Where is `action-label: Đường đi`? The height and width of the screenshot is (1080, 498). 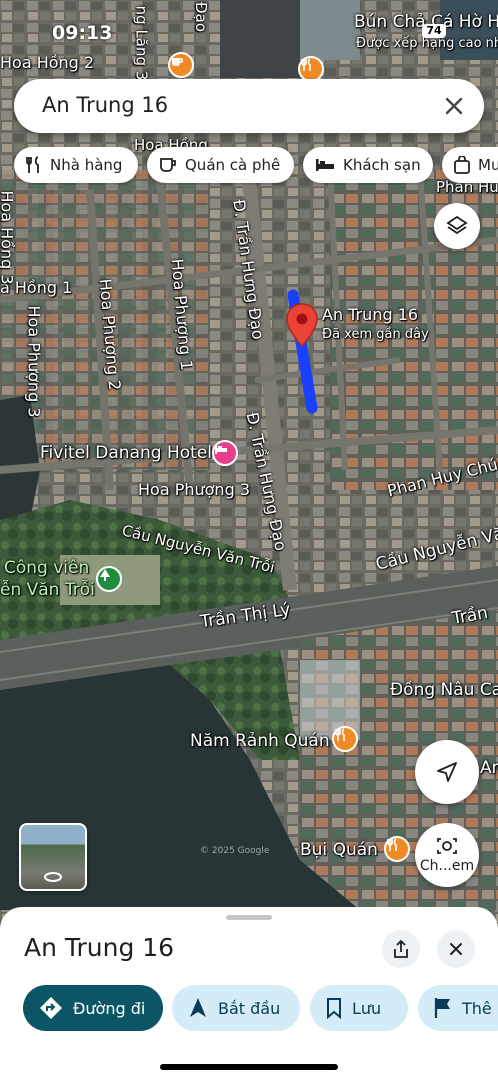 action-label: Đường đi is located at coordinates (109, 1008).